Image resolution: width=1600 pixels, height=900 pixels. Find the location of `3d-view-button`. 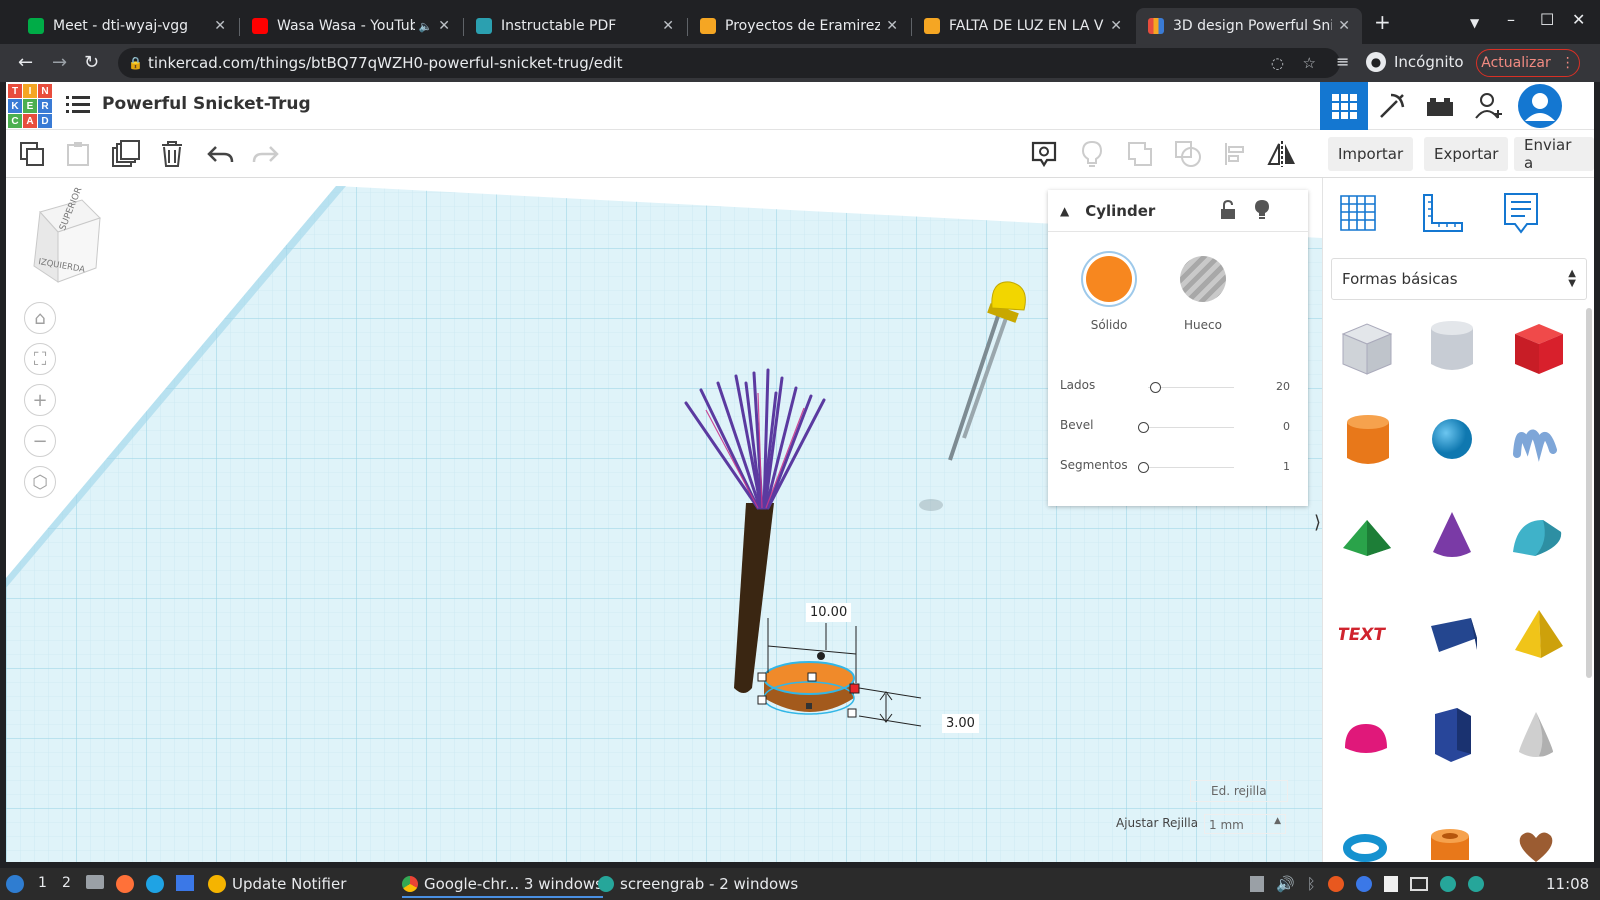

3d-view-button is located at coordinates (1344, 106).